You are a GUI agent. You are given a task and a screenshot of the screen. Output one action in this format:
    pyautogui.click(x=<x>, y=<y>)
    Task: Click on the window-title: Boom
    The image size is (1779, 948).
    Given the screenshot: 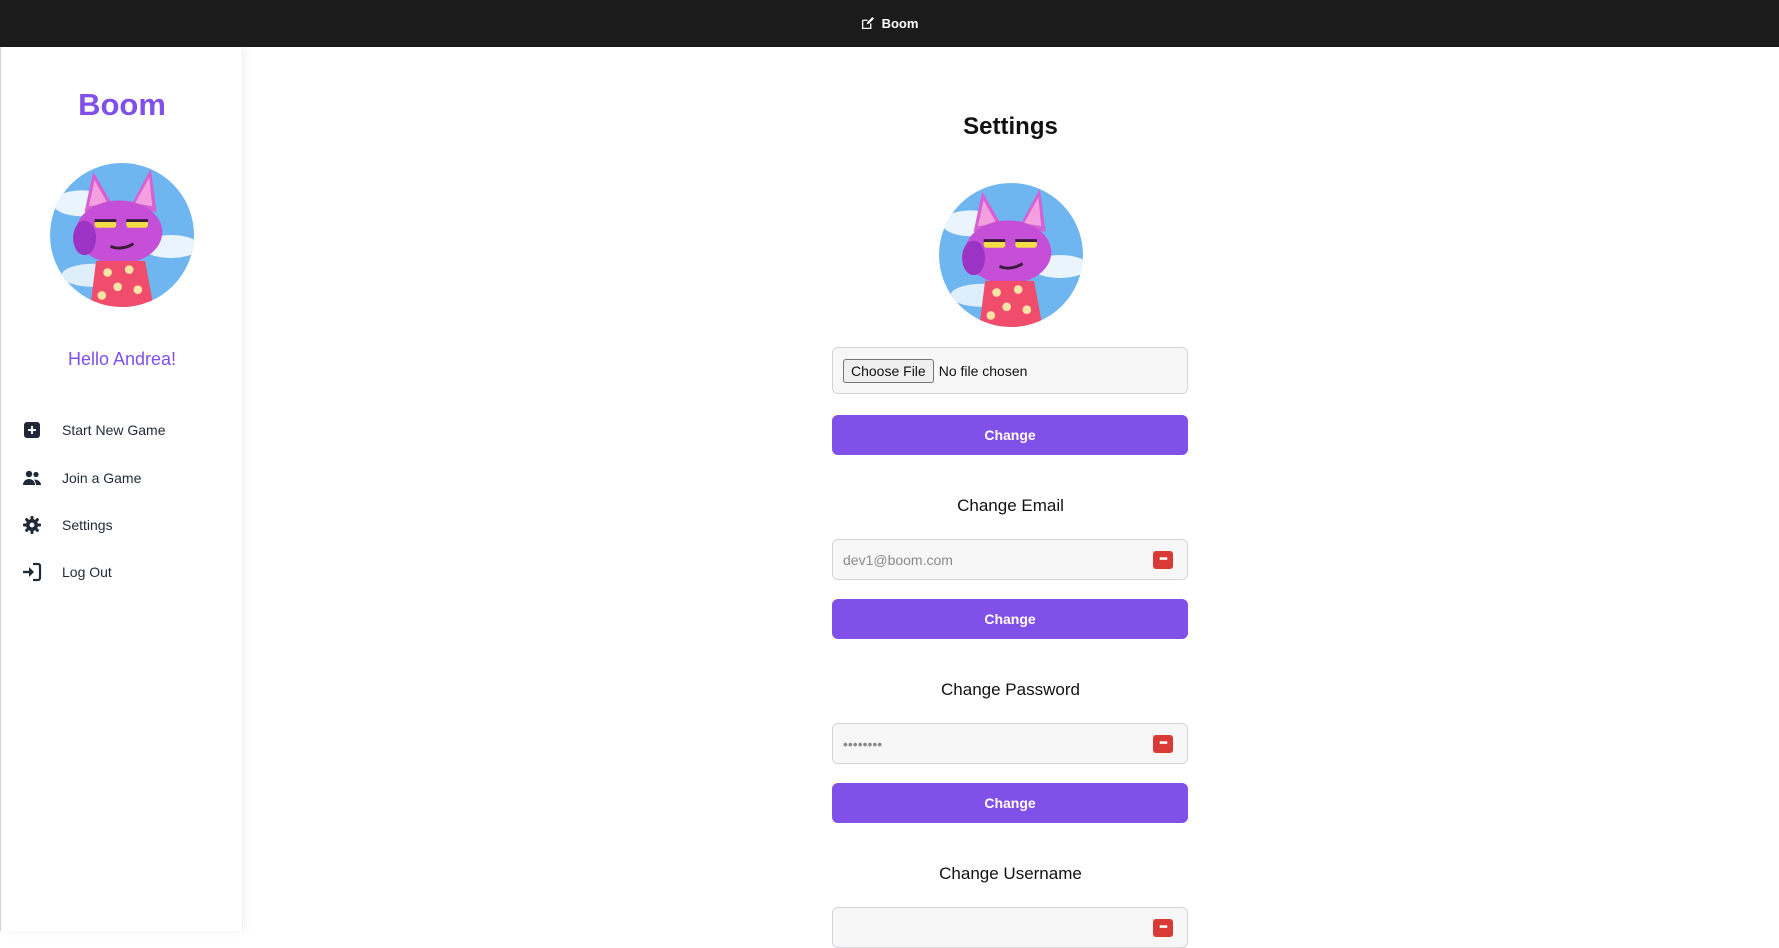 What is the action you would take?
    pyautogui.click(x=900, y=23)
    